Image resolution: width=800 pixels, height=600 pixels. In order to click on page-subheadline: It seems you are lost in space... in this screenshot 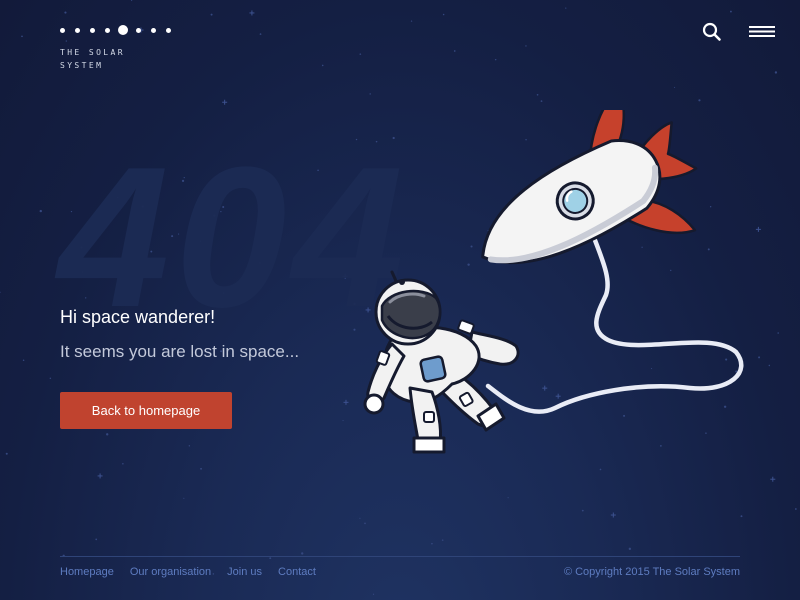, I will do `click(180, 351)`.